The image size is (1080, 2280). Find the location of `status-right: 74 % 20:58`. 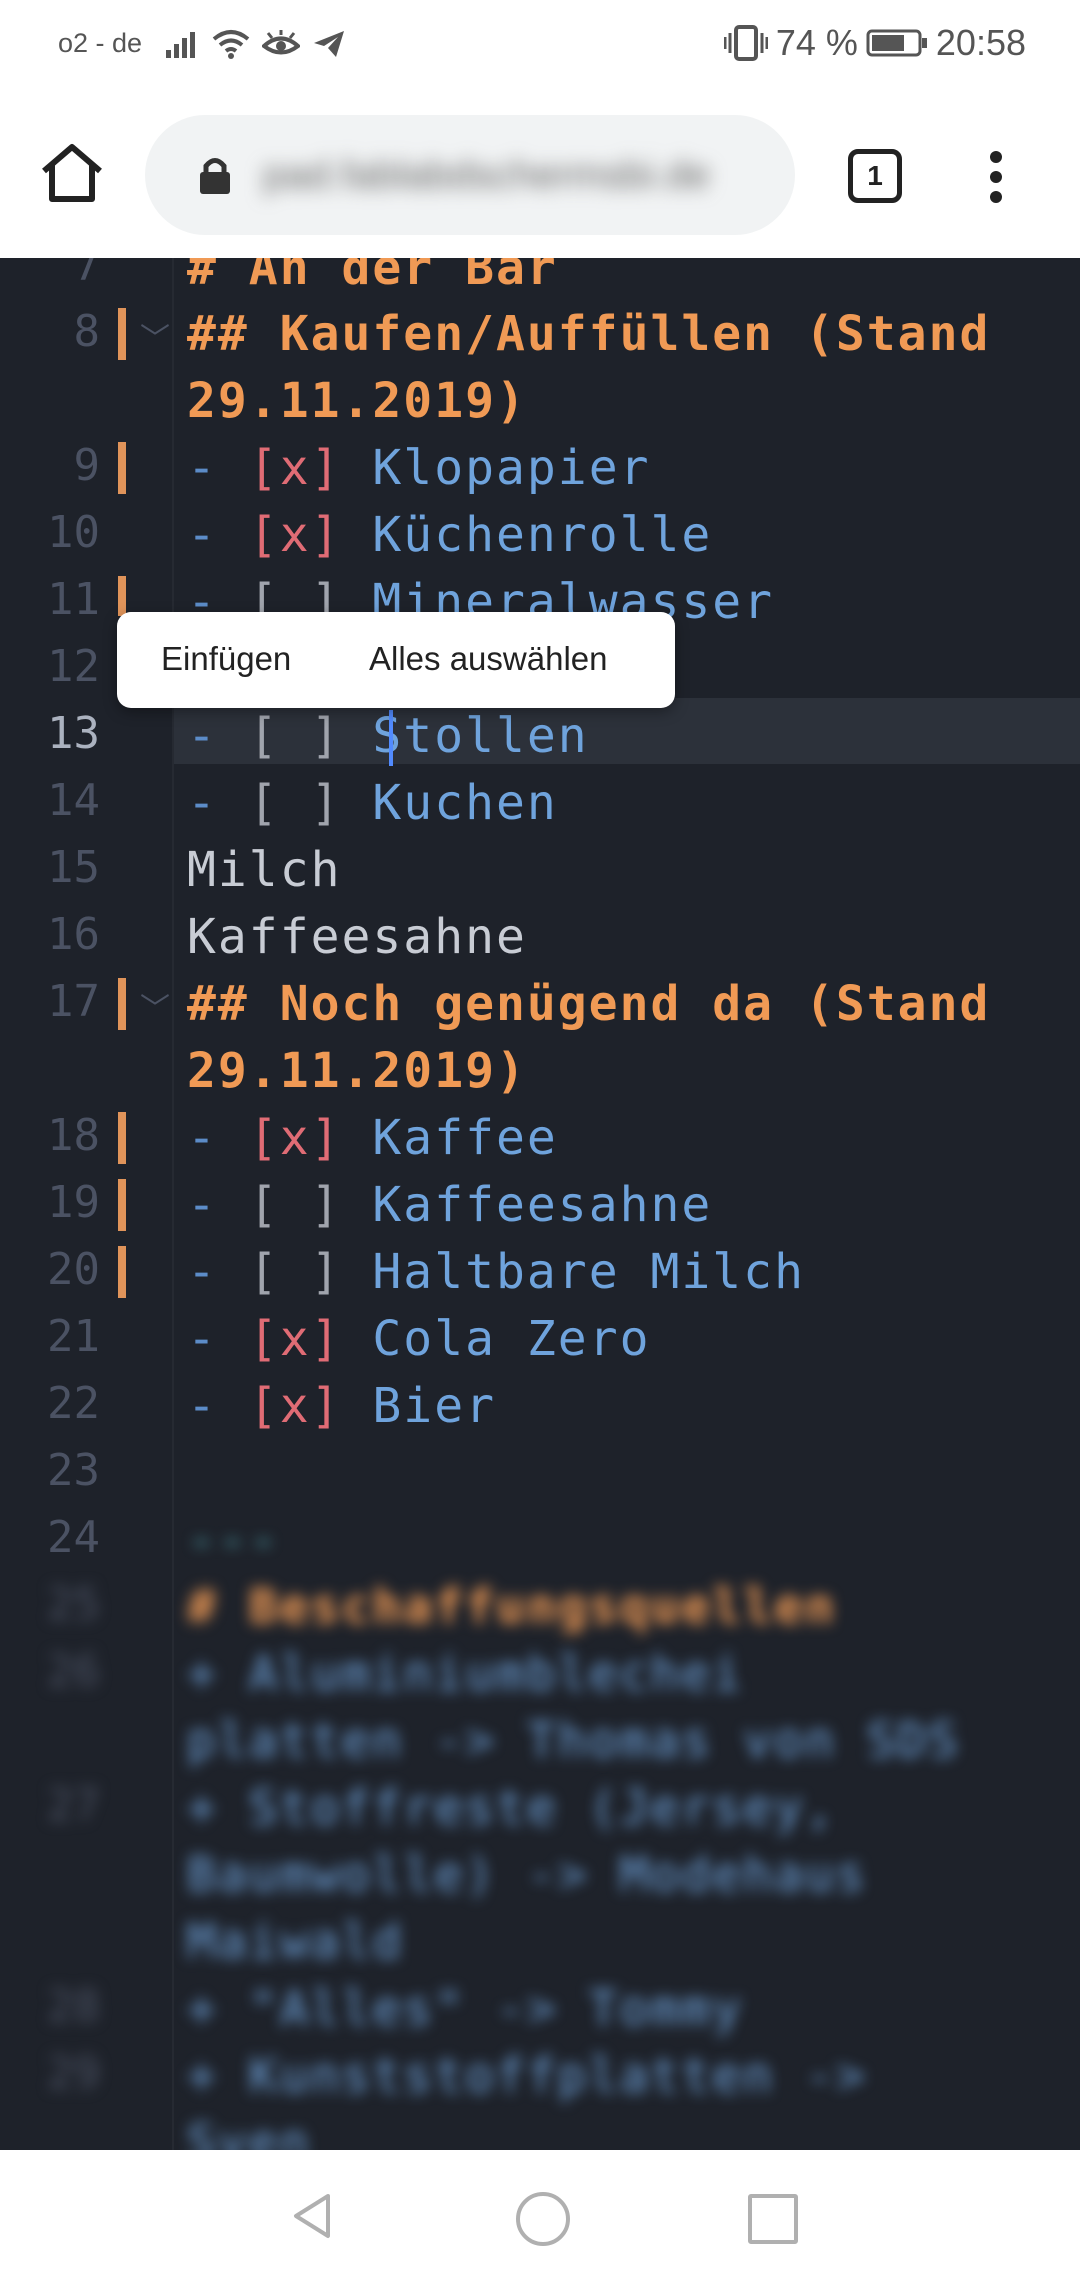

status-right: 74 % 20:58 is located at coordinates (874, 43).